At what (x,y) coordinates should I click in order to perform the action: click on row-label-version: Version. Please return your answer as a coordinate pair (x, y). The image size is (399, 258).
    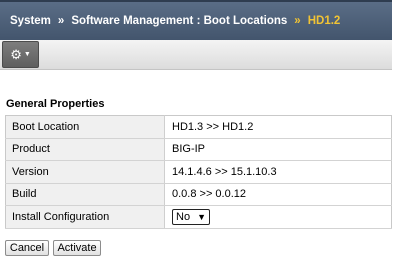
    Looking at the image, I should click on (85, 172).